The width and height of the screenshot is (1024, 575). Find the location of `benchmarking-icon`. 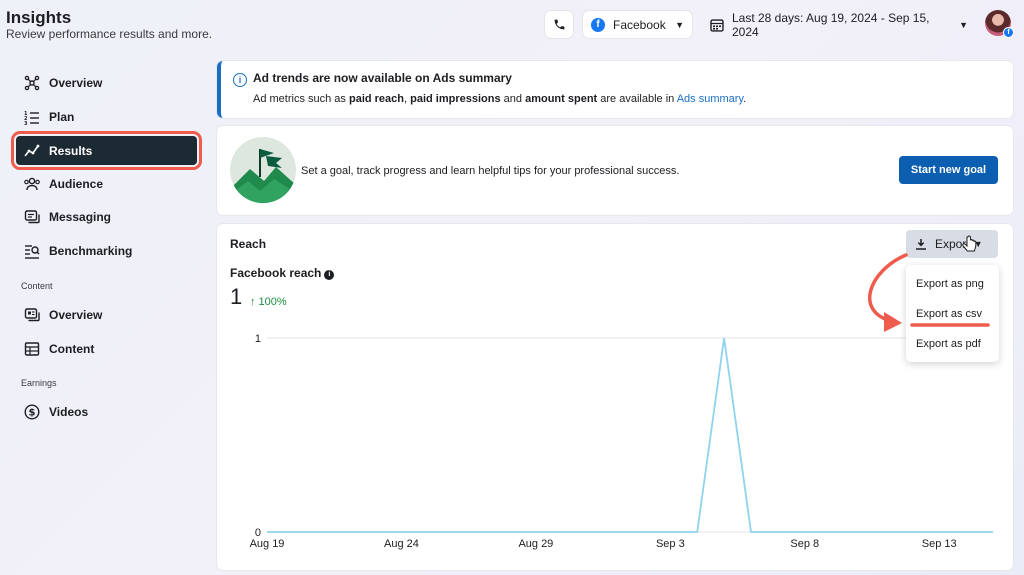

benchmarking-icon is located at coordinates (32, 251).